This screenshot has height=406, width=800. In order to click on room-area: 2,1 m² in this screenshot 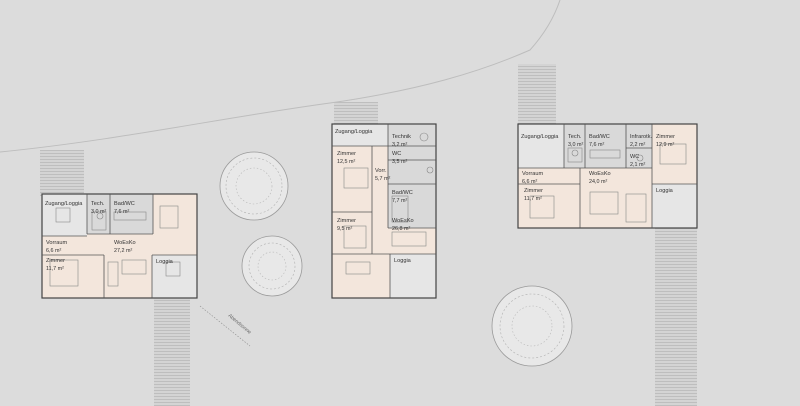, I will do `click(637, 165)`.